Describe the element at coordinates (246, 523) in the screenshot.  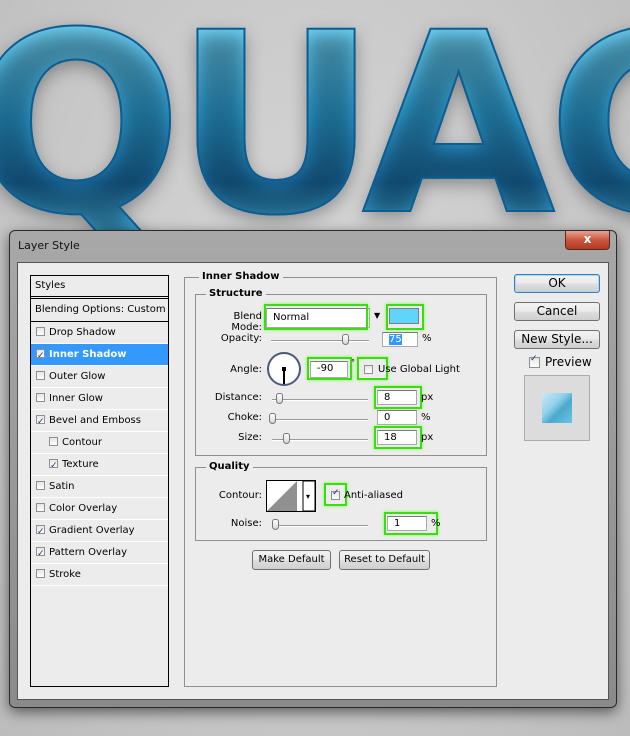
I see `noise-label: Noise:` at that location.